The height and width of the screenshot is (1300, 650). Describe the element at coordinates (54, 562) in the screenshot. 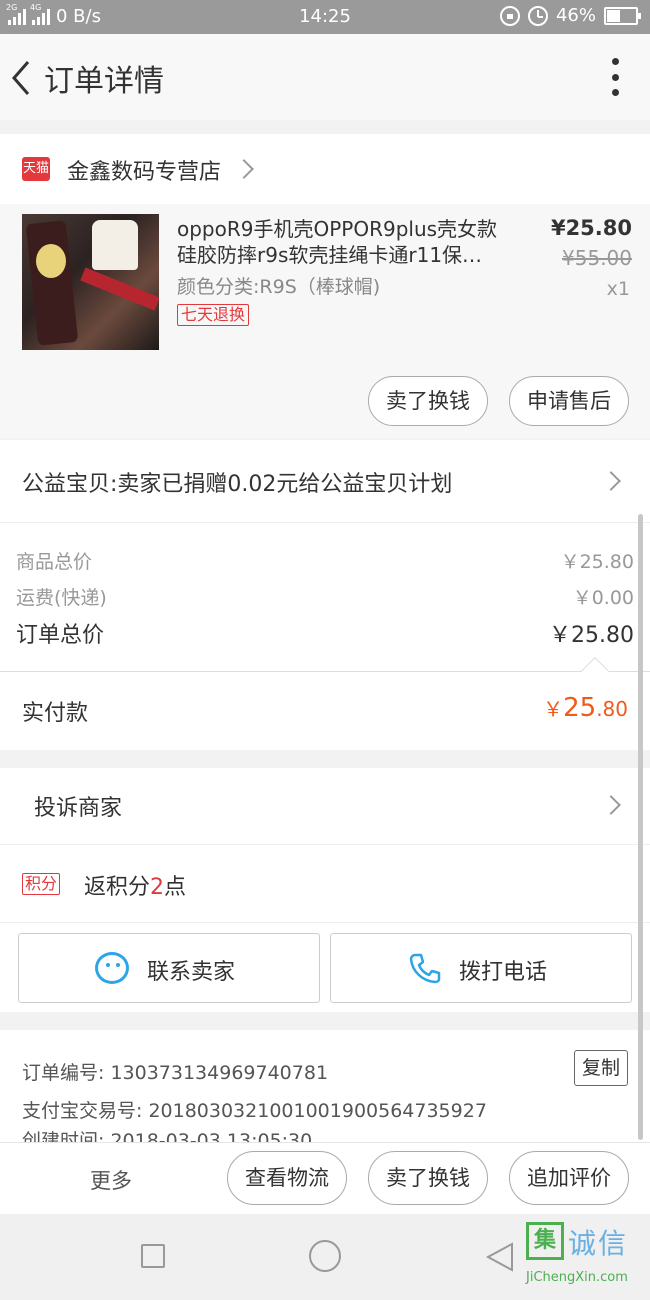

I see `goods-total-label: 商品总价` at that location.